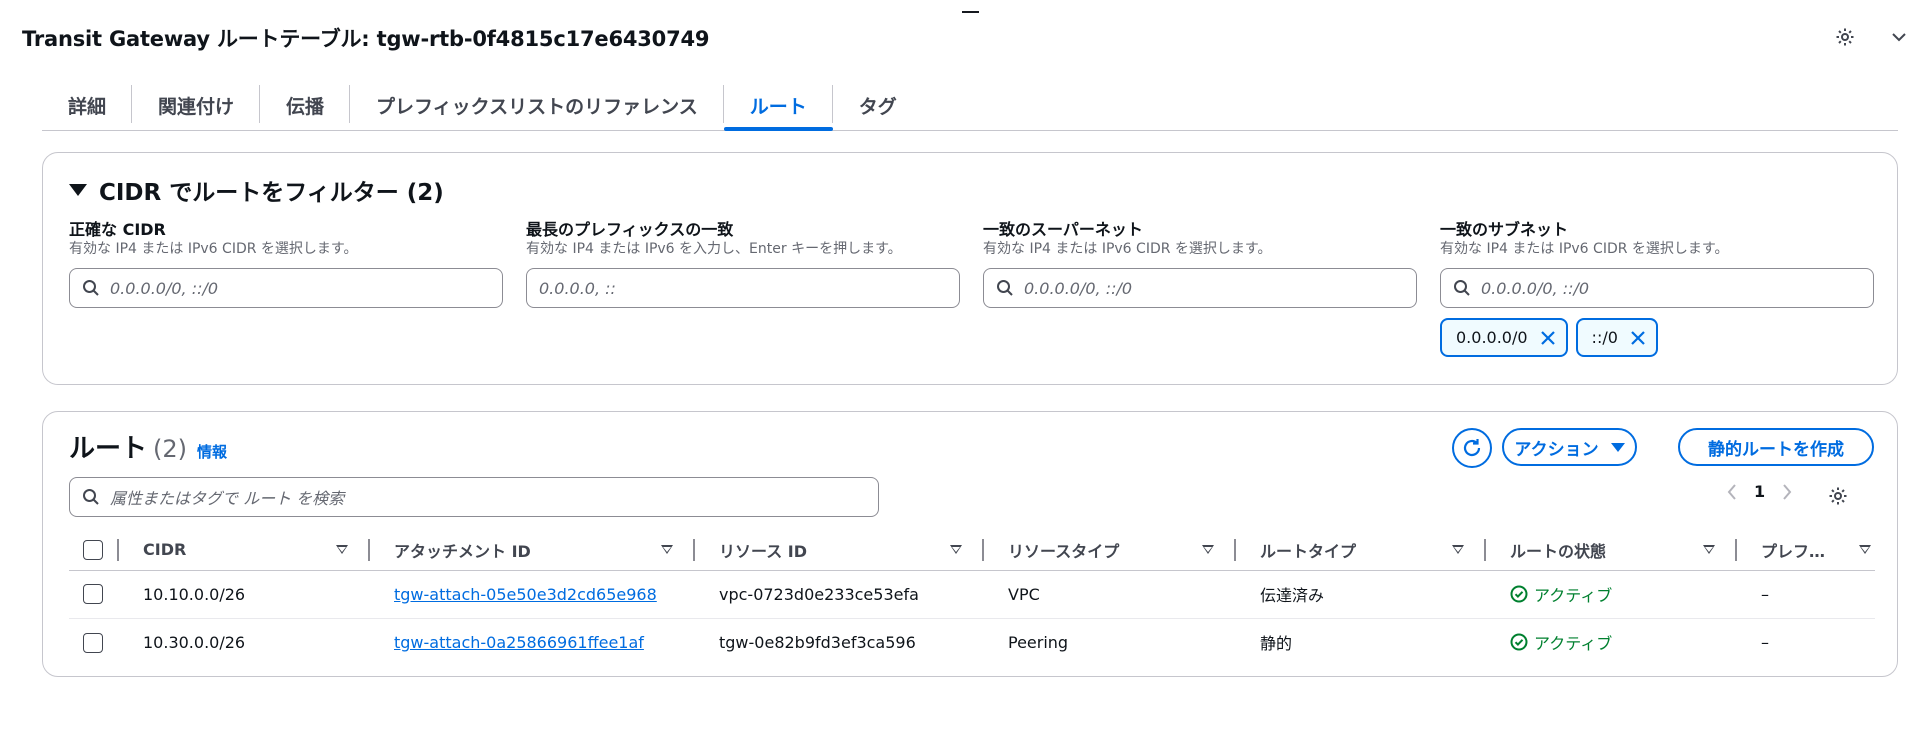 The height and width of the screenshot is (731, 1911). I want to click on route-search-input: 属性またはタグで ルート を検索, so click(474, 497).